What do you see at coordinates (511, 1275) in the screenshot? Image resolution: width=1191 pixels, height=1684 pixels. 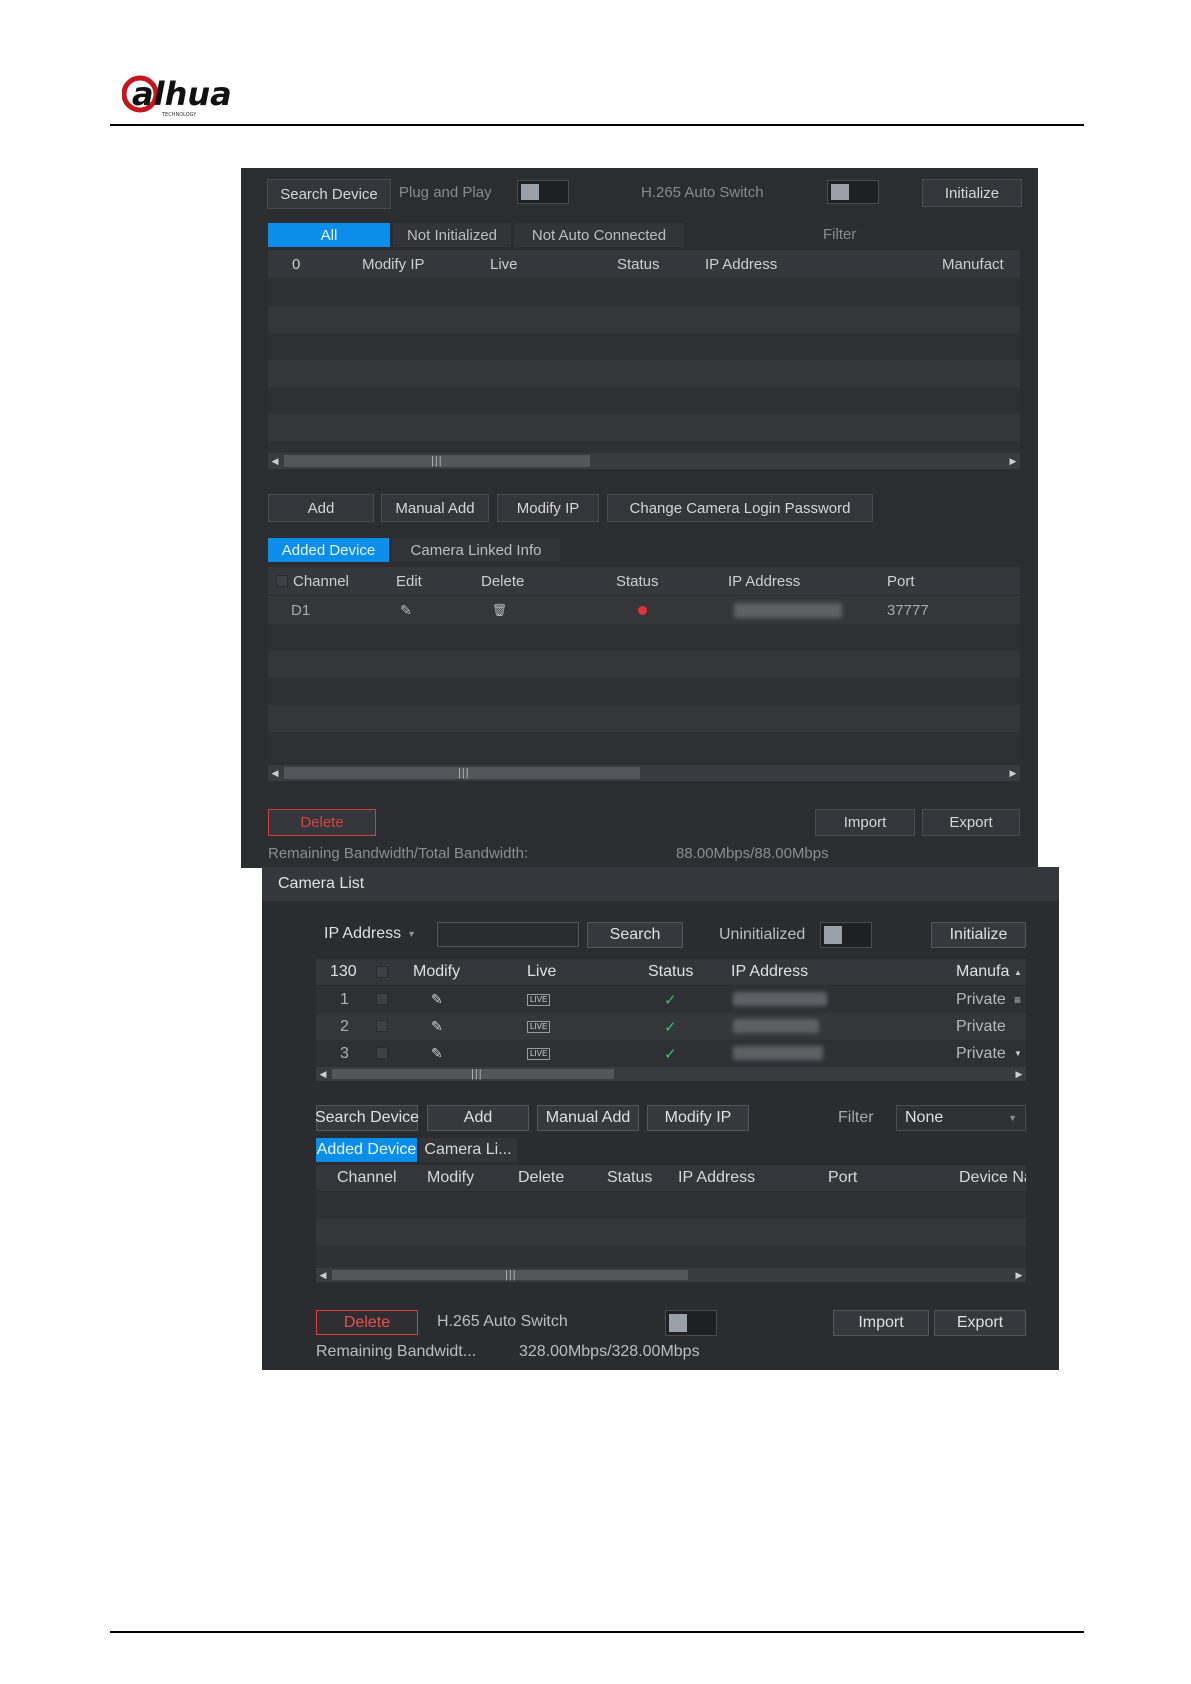 I see `grip-icon: |||` at bounding box center [511, 1275].